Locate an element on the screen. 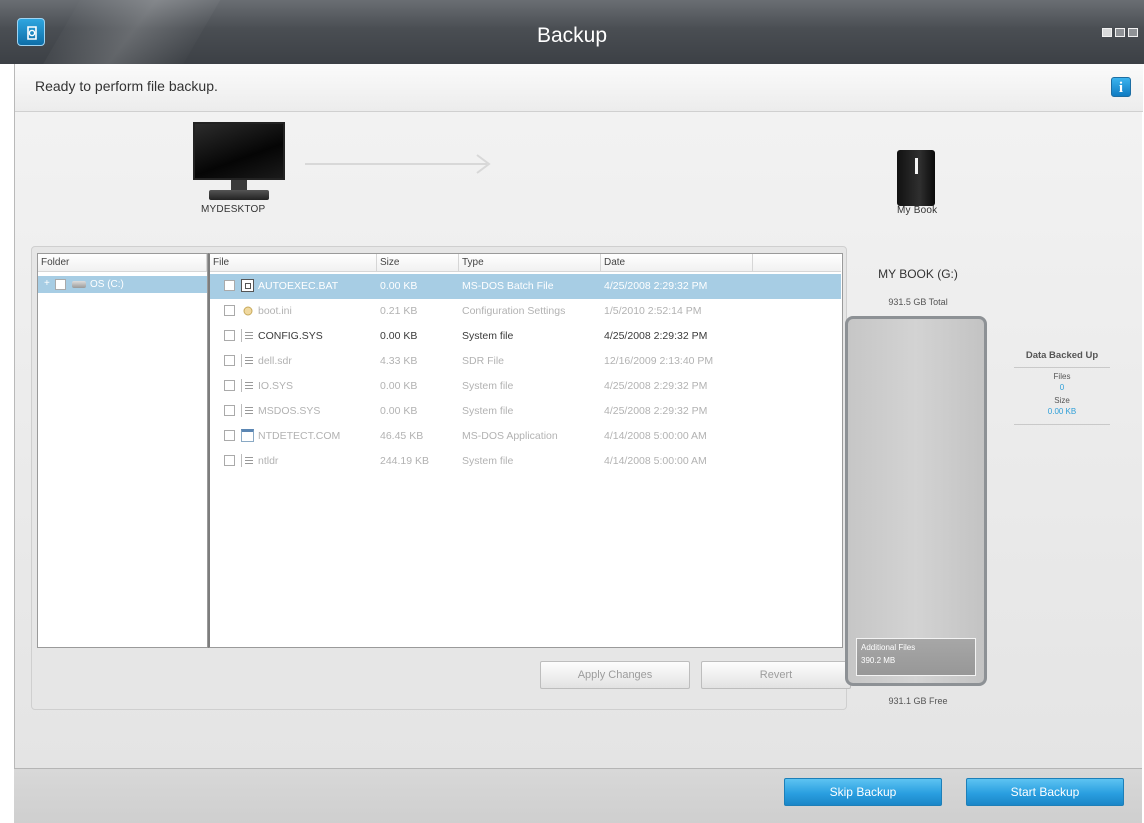  file-name: AUTOEXEC.BAT is located at coordinates (298, 286).